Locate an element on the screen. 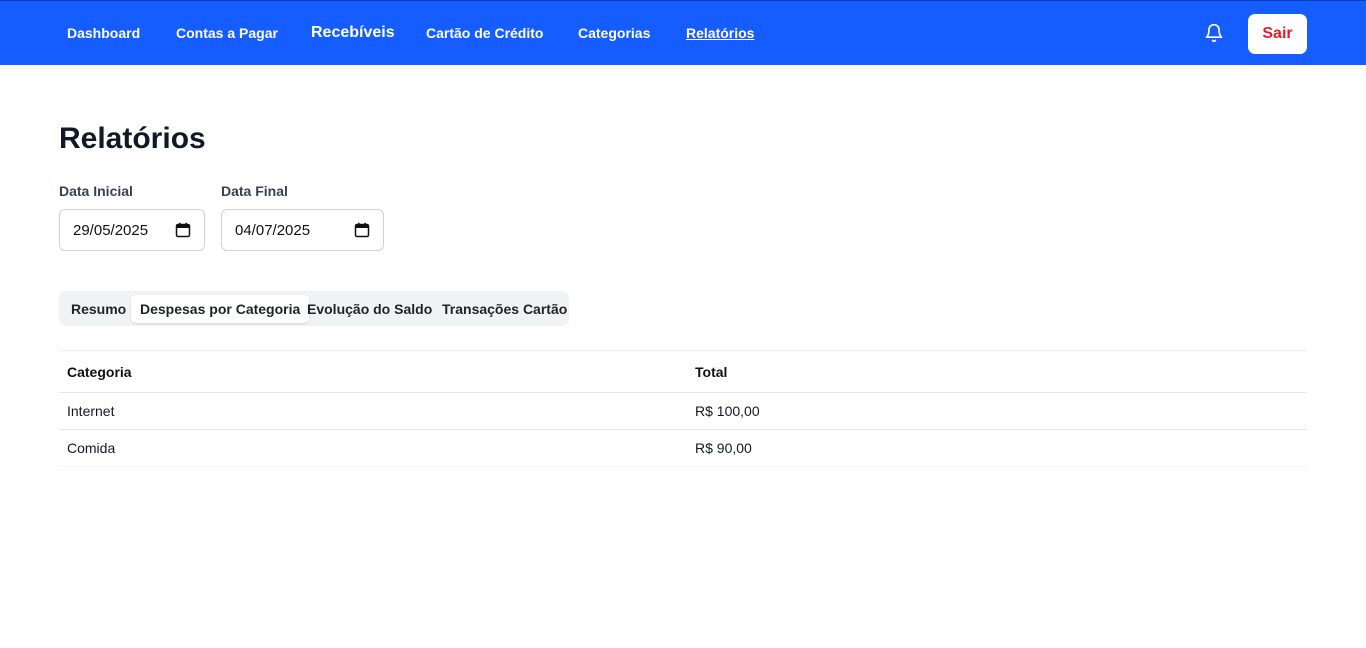  tab-evolucao-do-saldo: Evolução do Saldo is located at coordinates (369, 309).